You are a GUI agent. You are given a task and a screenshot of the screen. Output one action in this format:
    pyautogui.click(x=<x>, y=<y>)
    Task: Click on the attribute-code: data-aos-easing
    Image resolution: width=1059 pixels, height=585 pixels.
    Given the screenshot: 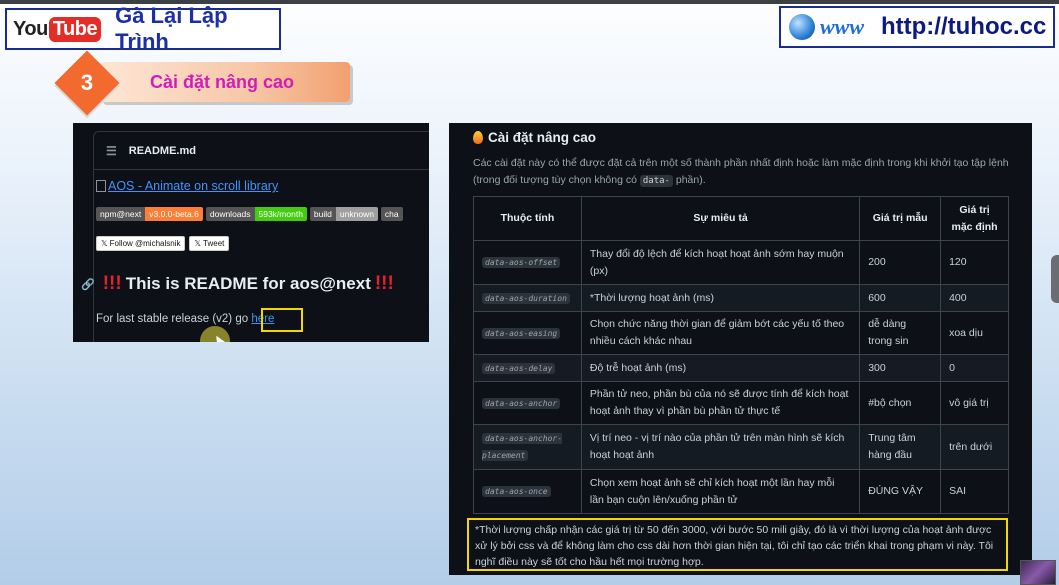 What is the action you would take?
    pyautogui.click(x=521, y=333)
    